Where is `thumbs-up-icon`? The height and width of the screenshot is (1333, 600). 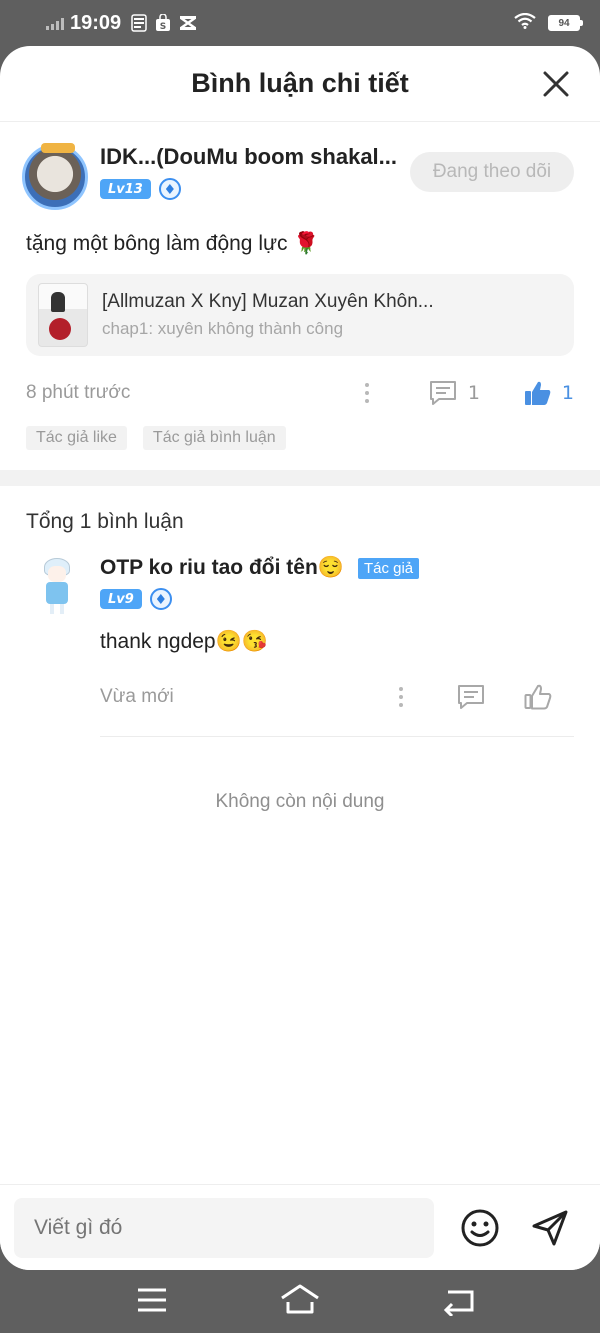
thumbs-up-icon is located at coordinates (537, 393).